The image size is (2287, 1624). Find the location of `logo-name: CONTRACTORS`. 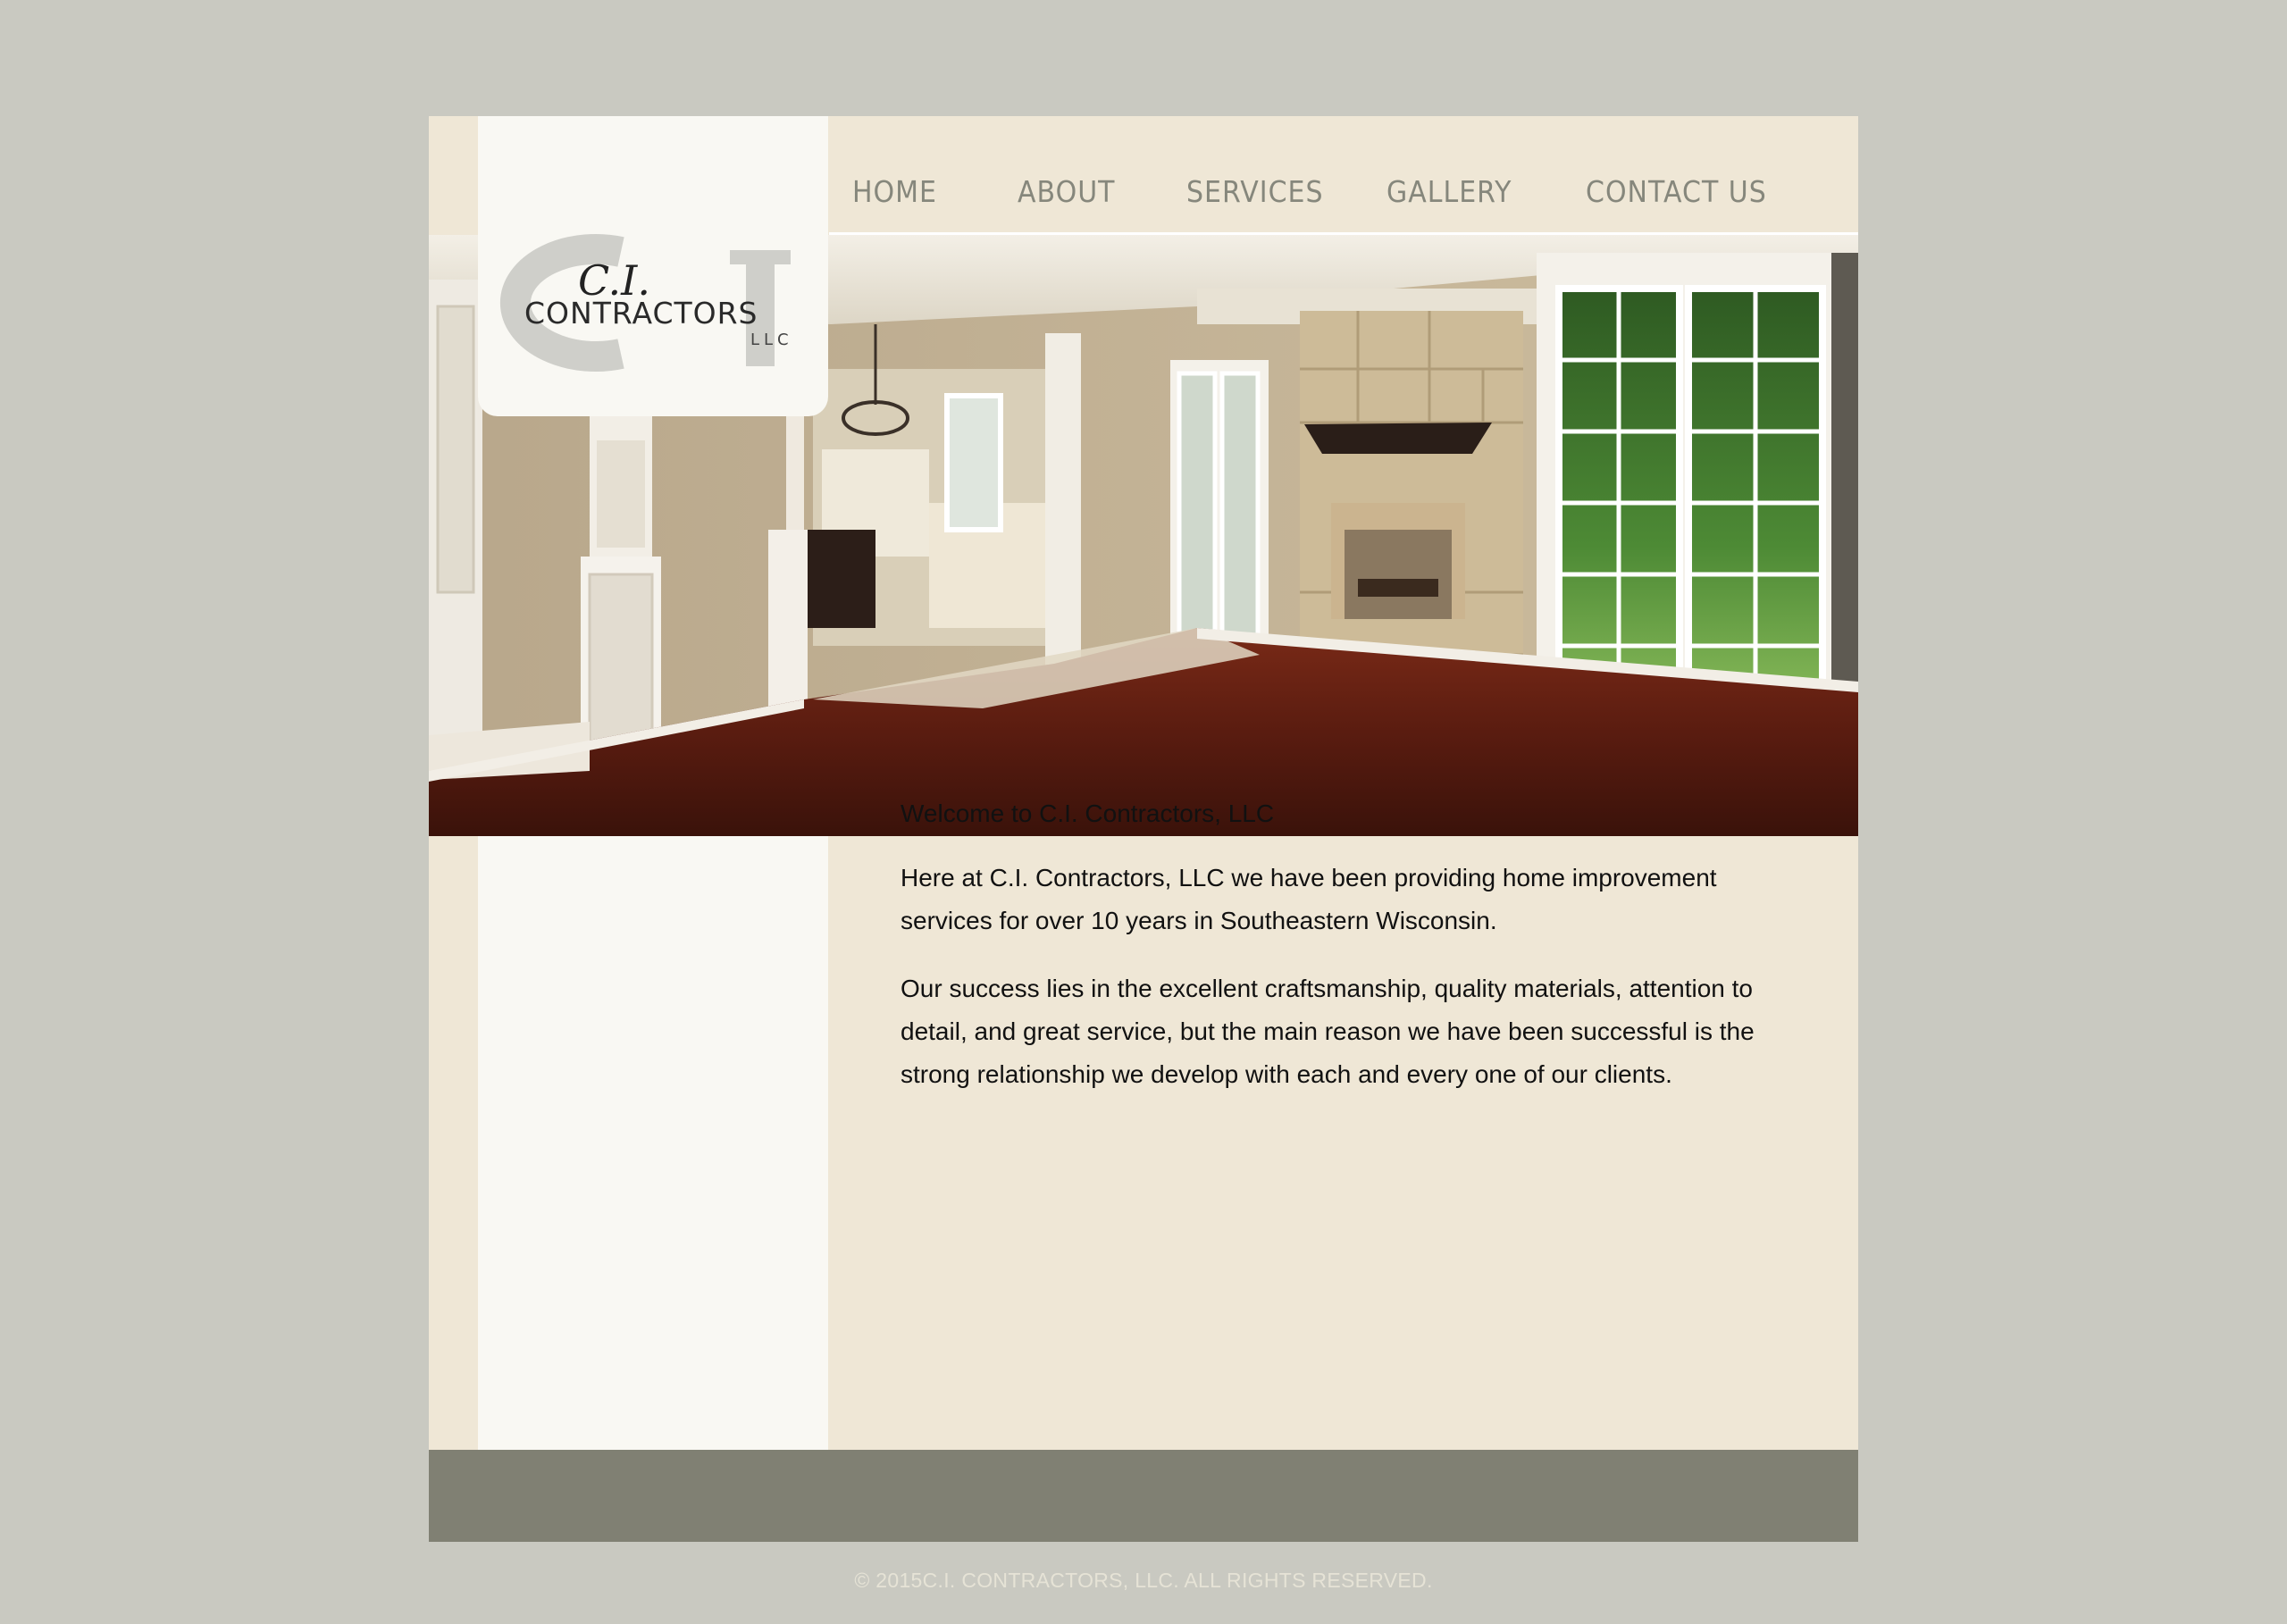

logo-name: CONTRACTORS is located at coordinates (641, 314).